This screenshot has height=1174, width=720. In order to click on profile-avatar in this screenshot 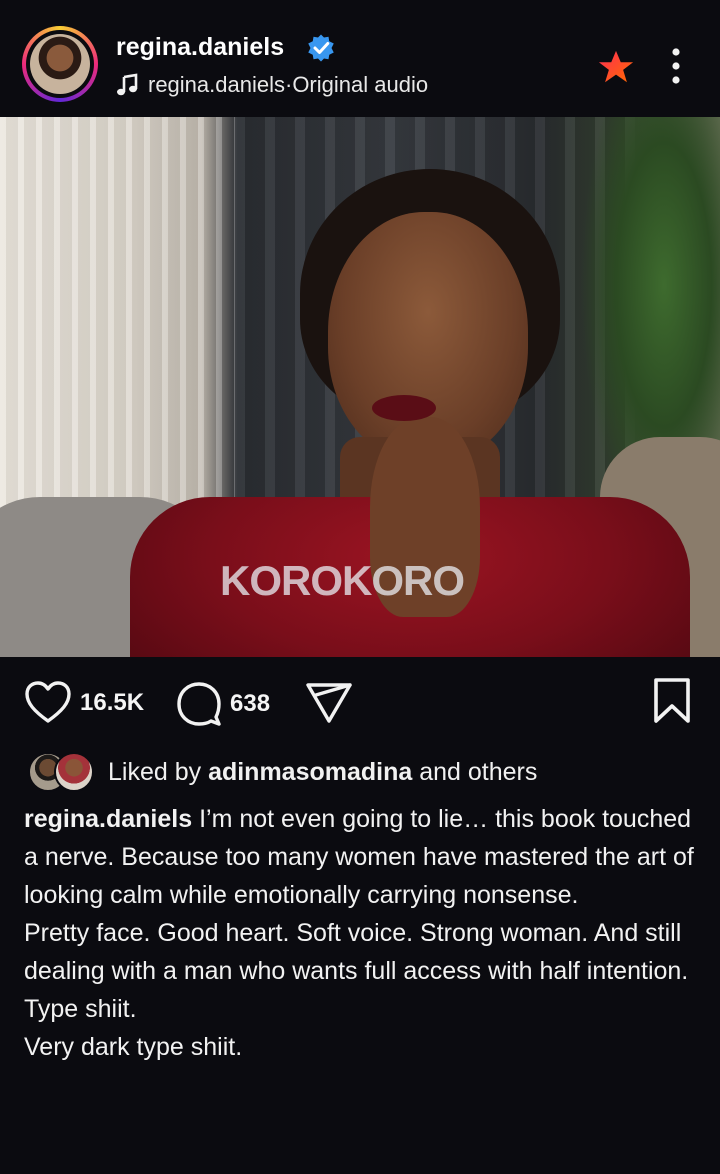, I will do `click(60, 64)`.